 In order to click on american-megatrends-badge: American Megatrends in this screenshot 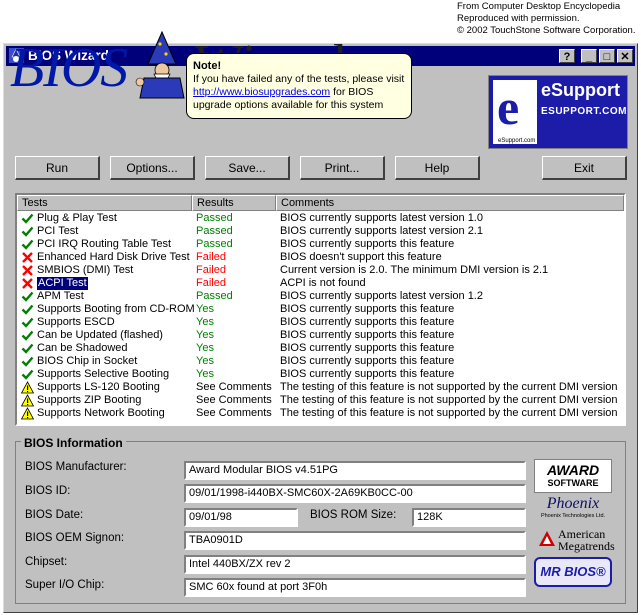, I will do `click(574, 539)`.